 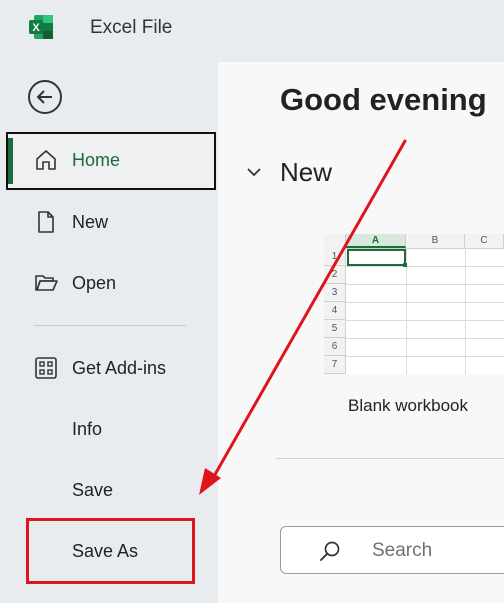 What do you see at coordinates (119, 368) in the screenshot?
I see `sidebar-item-label: Get Add-ins` at bounding box center [119, 368].